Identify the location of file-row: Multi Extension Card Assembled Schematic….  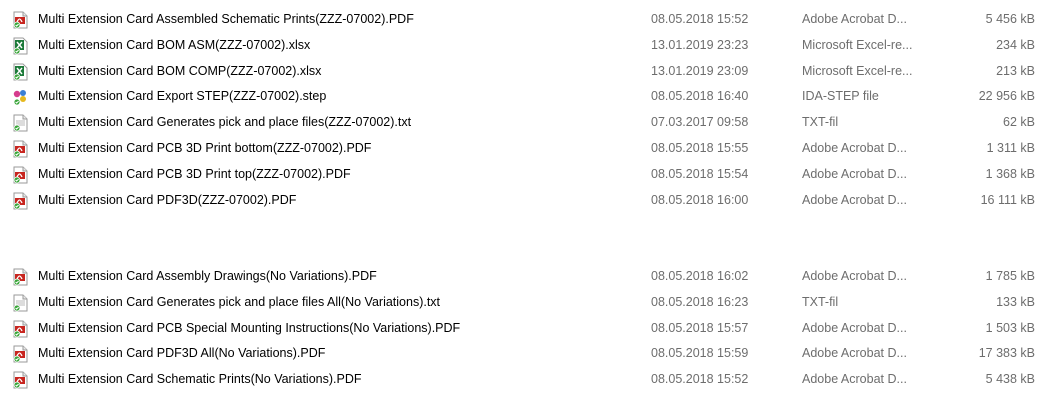
(522, 20).